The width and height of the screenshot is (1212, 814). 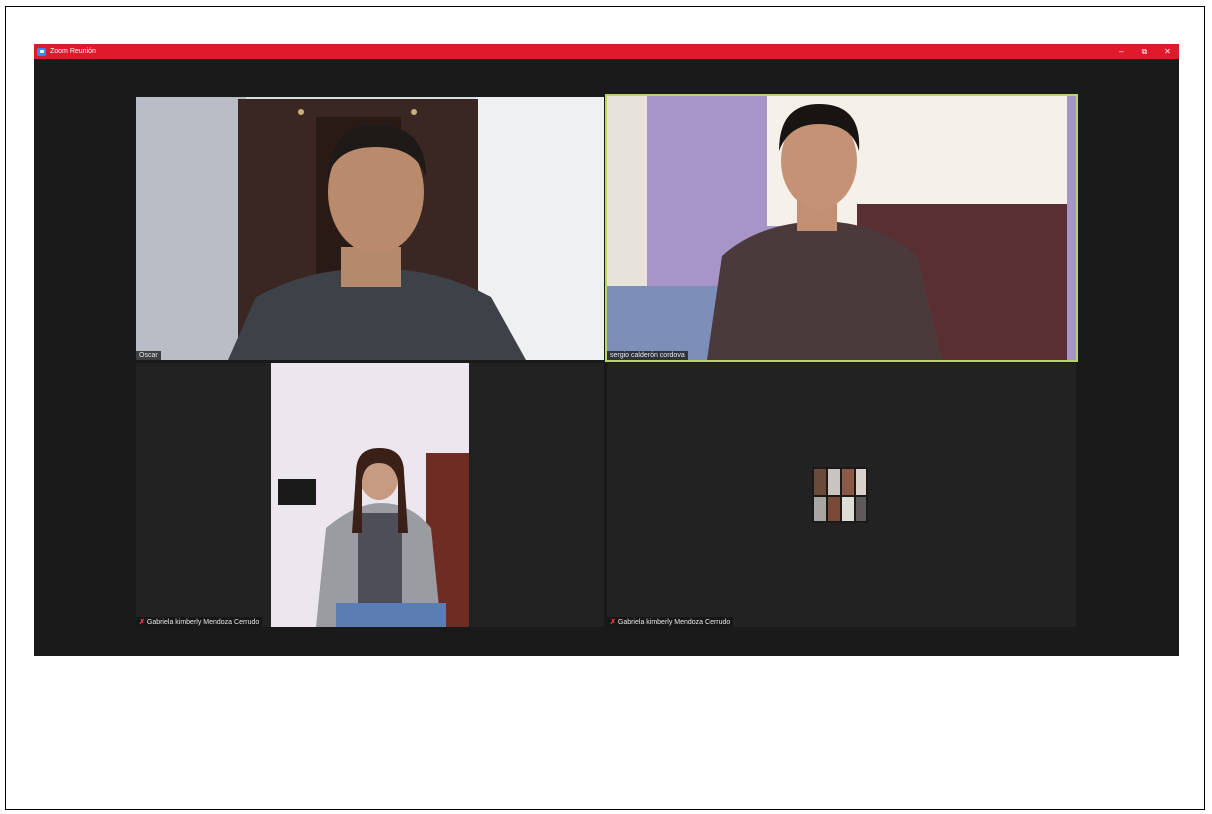 I want to click on video-tile-gabriela: ✗ Gabriela kimberly Mendoza Cerrudo, so click(x=370, y=495).